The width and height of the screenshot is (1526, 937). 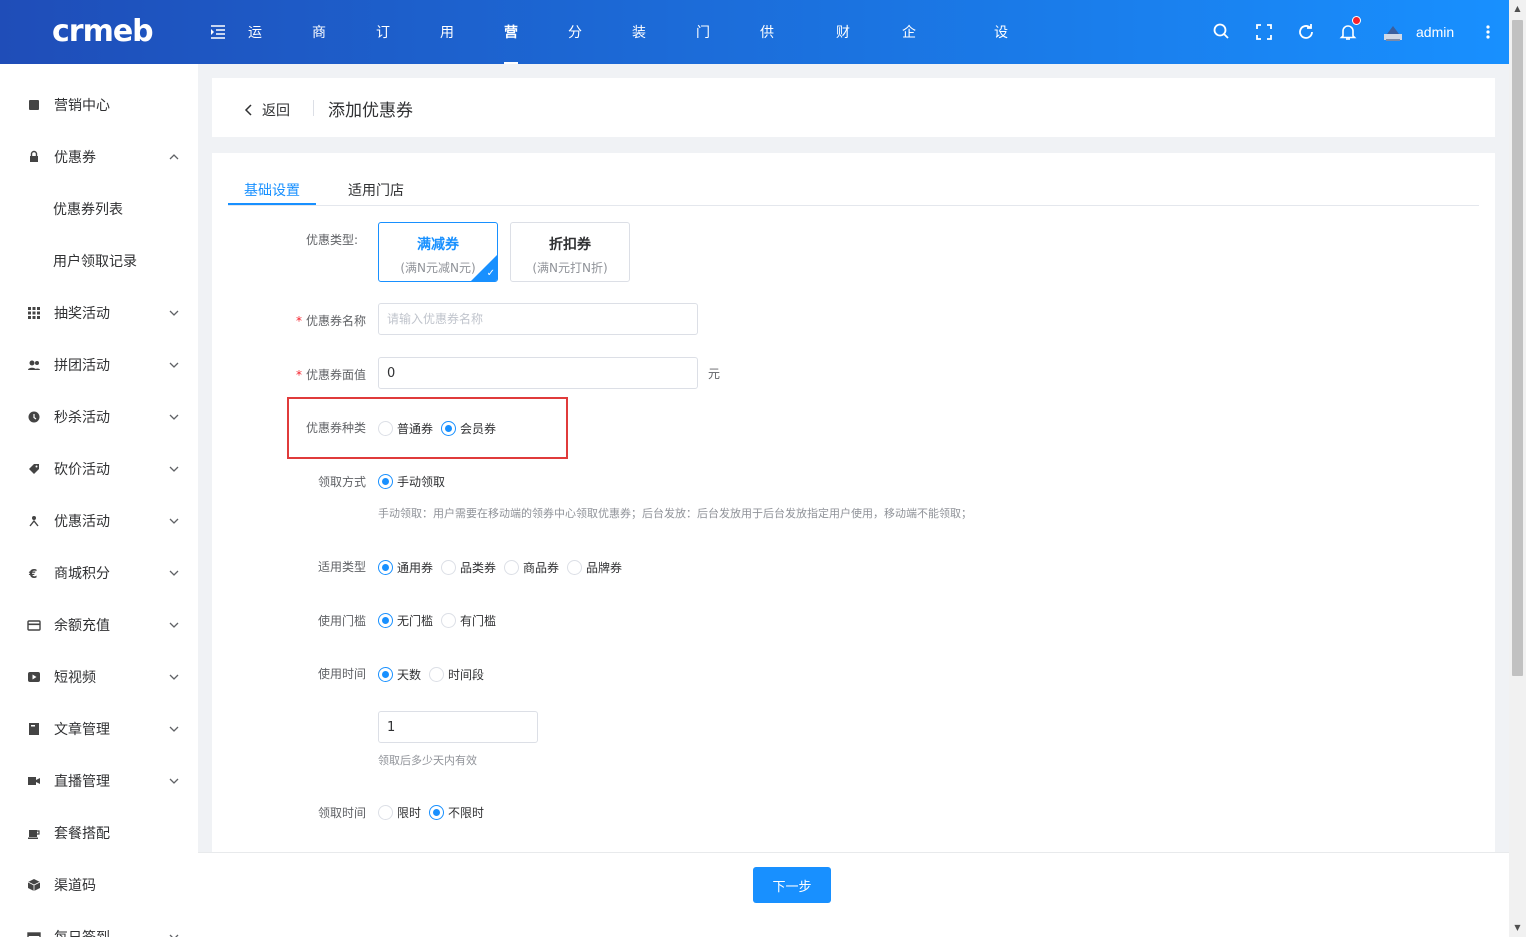 What do you see at coordinates (478, 567) in the screenshot?
I see `radio-label: 品类券` at bounding box center [478, 567].